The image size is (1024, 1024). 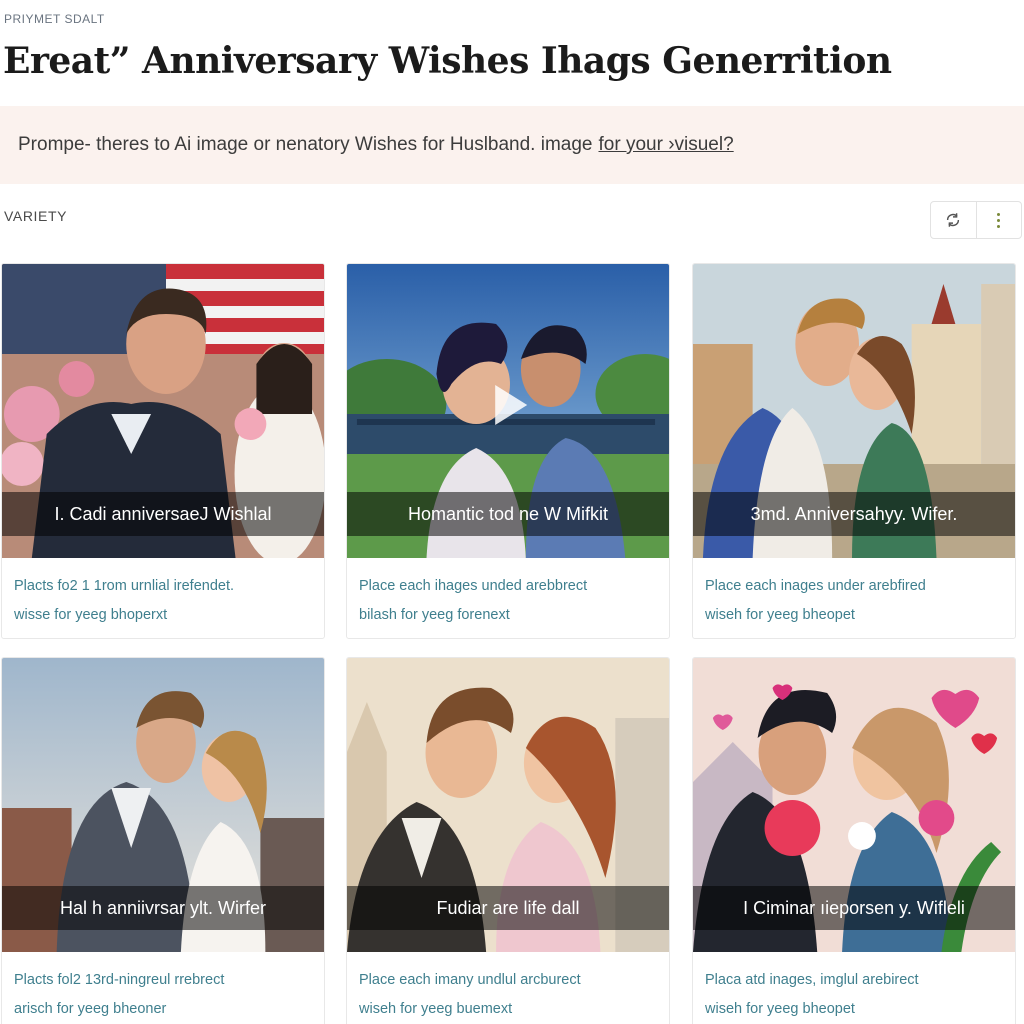 I want to click on card-thumbnail: Hal h anniivrsar ylt. Wirfer, so click(x=163, y=805).